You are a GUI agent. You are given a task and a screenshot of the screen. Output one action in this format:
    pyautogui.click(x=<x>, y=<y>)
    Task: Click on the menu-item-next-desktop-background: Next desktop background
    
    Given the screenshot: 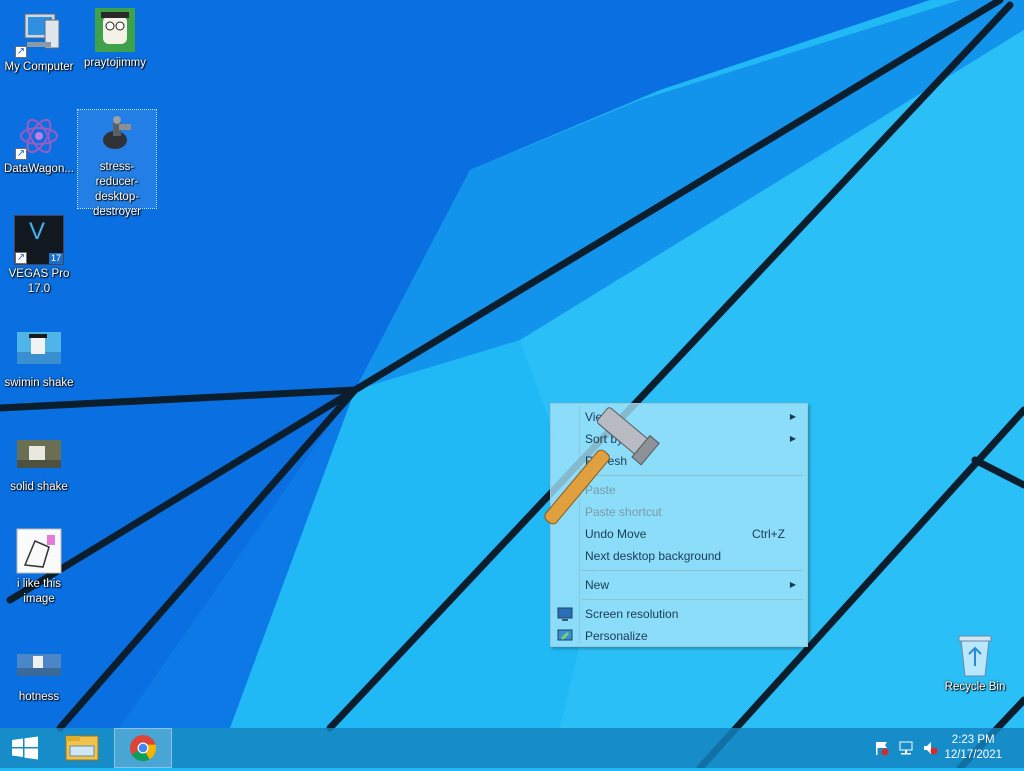 What is the action you would take?
    pyautogui.click(x=679, y=556)
    